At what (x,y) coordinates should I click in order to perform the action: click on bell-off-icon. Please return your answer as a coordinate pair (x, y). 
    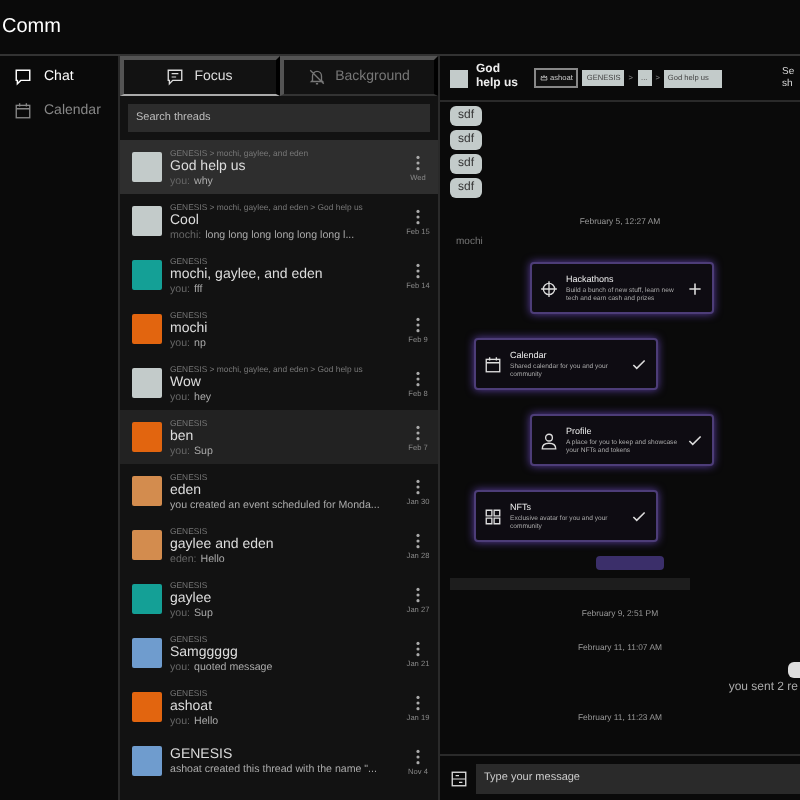
    Looking at the image, I should click on (316, 77).